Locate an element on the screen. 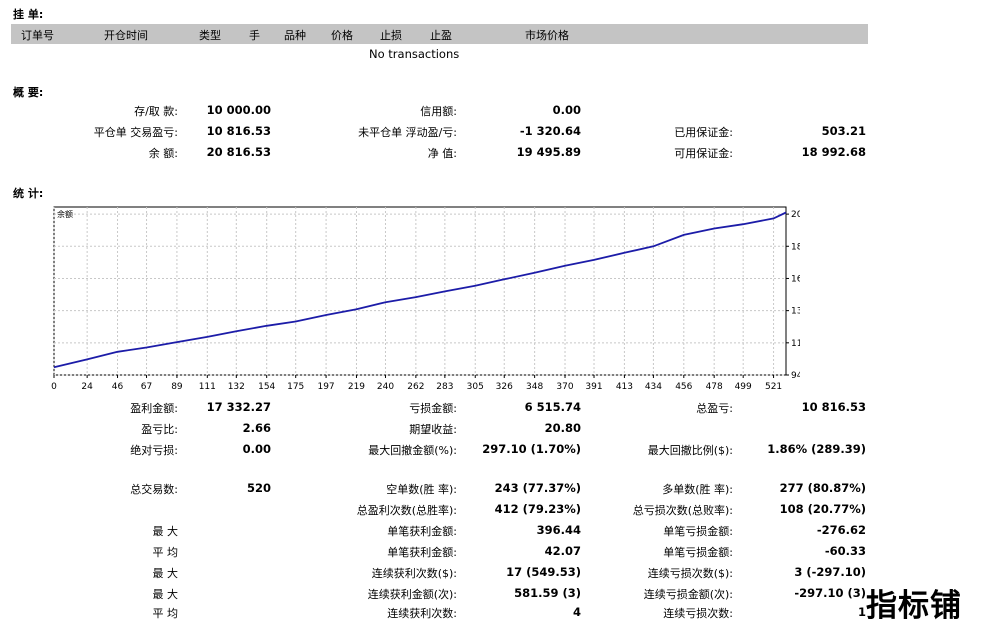 The width and height of the screenshot is (992, 626). chart-x-tick-label: 89 is located at coordinates (177, 386).